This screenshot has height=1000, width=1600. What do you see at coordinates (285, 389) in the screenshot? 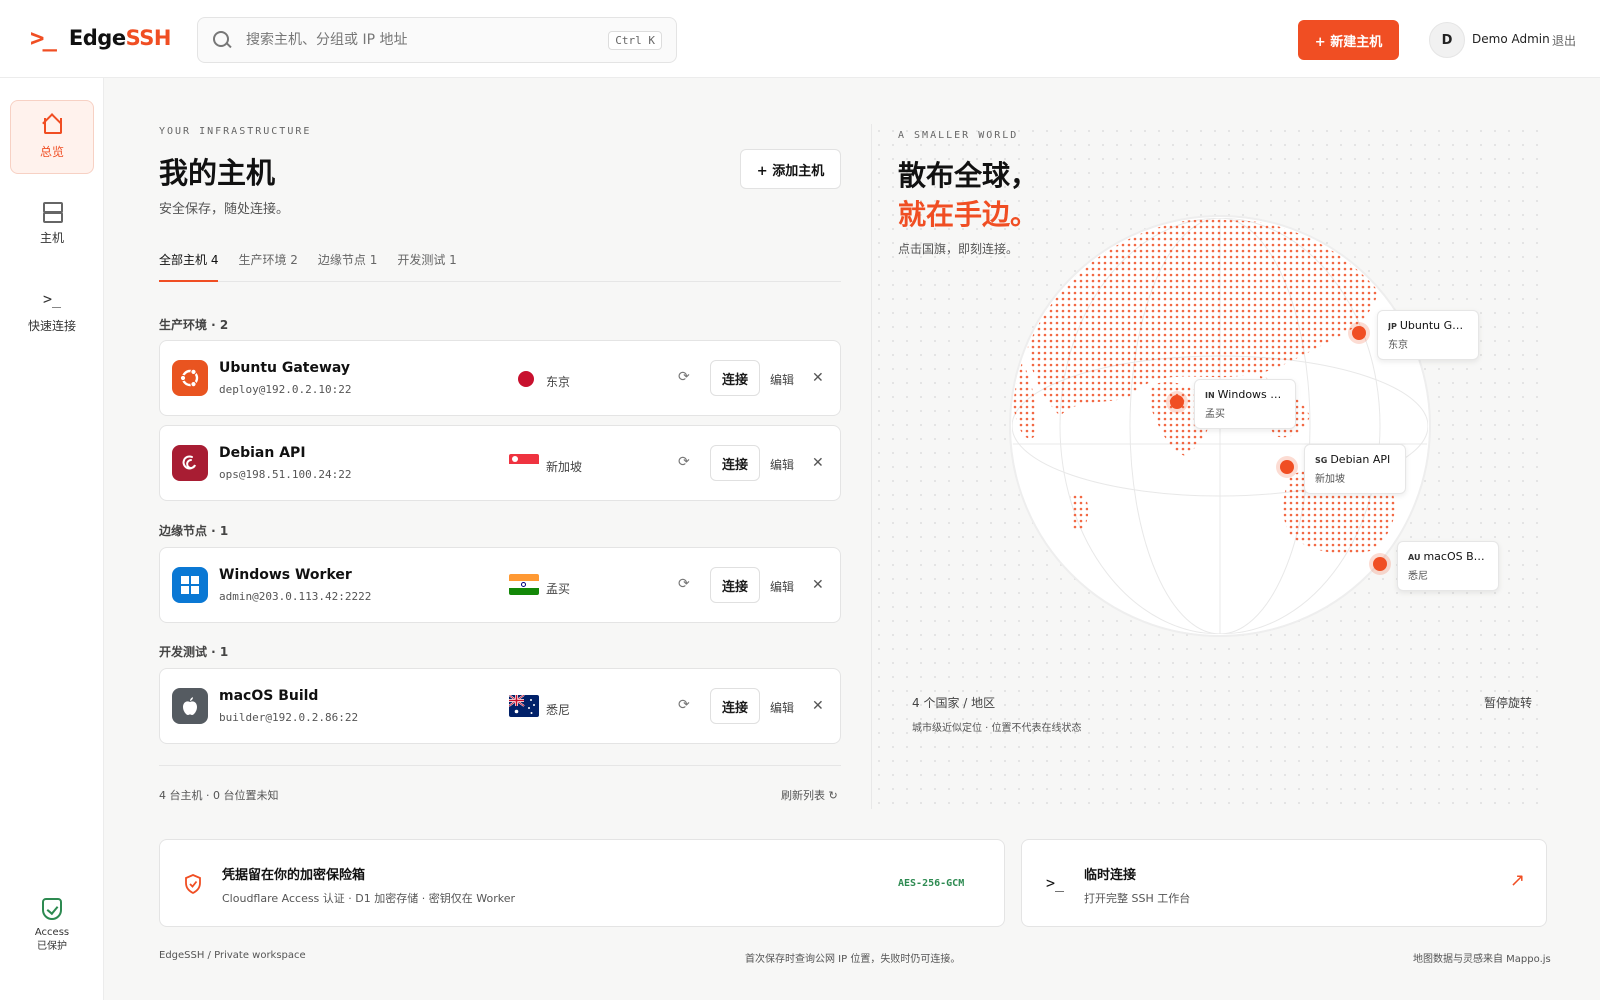
I see `host-address: deploy@192.0.2.10:22` at bounding box center [285, 389].